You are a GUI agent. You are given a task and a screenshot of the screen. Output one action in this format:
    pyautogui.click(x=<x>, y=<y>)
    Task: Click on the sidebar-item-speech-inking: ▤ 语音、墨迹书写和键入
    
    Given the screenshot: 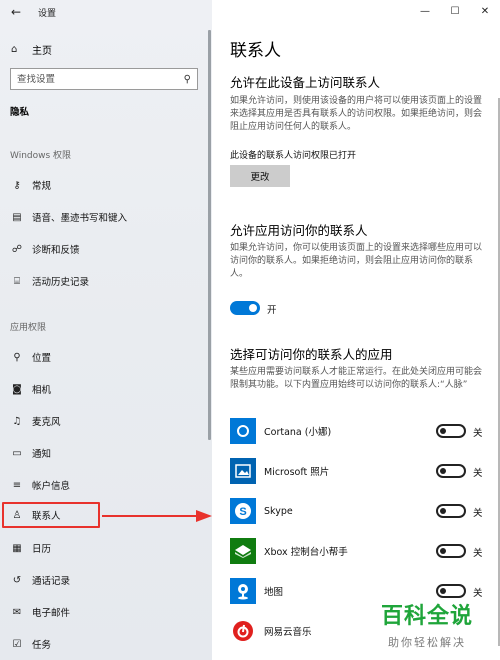 What is the action you would take?
    pyautogui.click(x=106, y=217)
    